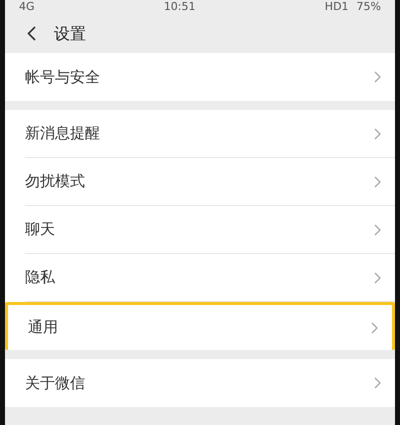 Image resolution: width=400 pixels, height=425 pixels. What do you see at coordinates (368, 7) in the screenshot?
I see `battery-level: 75%` at bounding box center [368, 7].